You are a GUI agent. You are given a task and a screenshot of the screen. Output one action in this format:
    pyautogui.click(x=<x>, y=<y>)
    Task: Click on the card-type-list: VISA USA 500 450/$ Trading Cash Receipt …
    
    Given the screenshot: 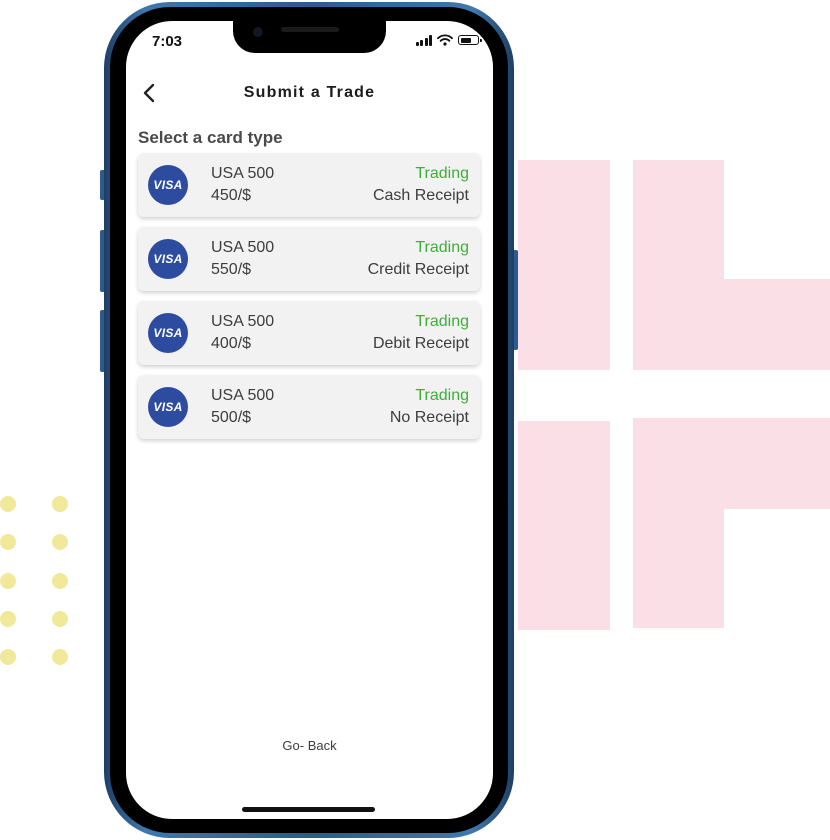 What is the action you would take?
    pyautogui.click(x=309, y=301)
    